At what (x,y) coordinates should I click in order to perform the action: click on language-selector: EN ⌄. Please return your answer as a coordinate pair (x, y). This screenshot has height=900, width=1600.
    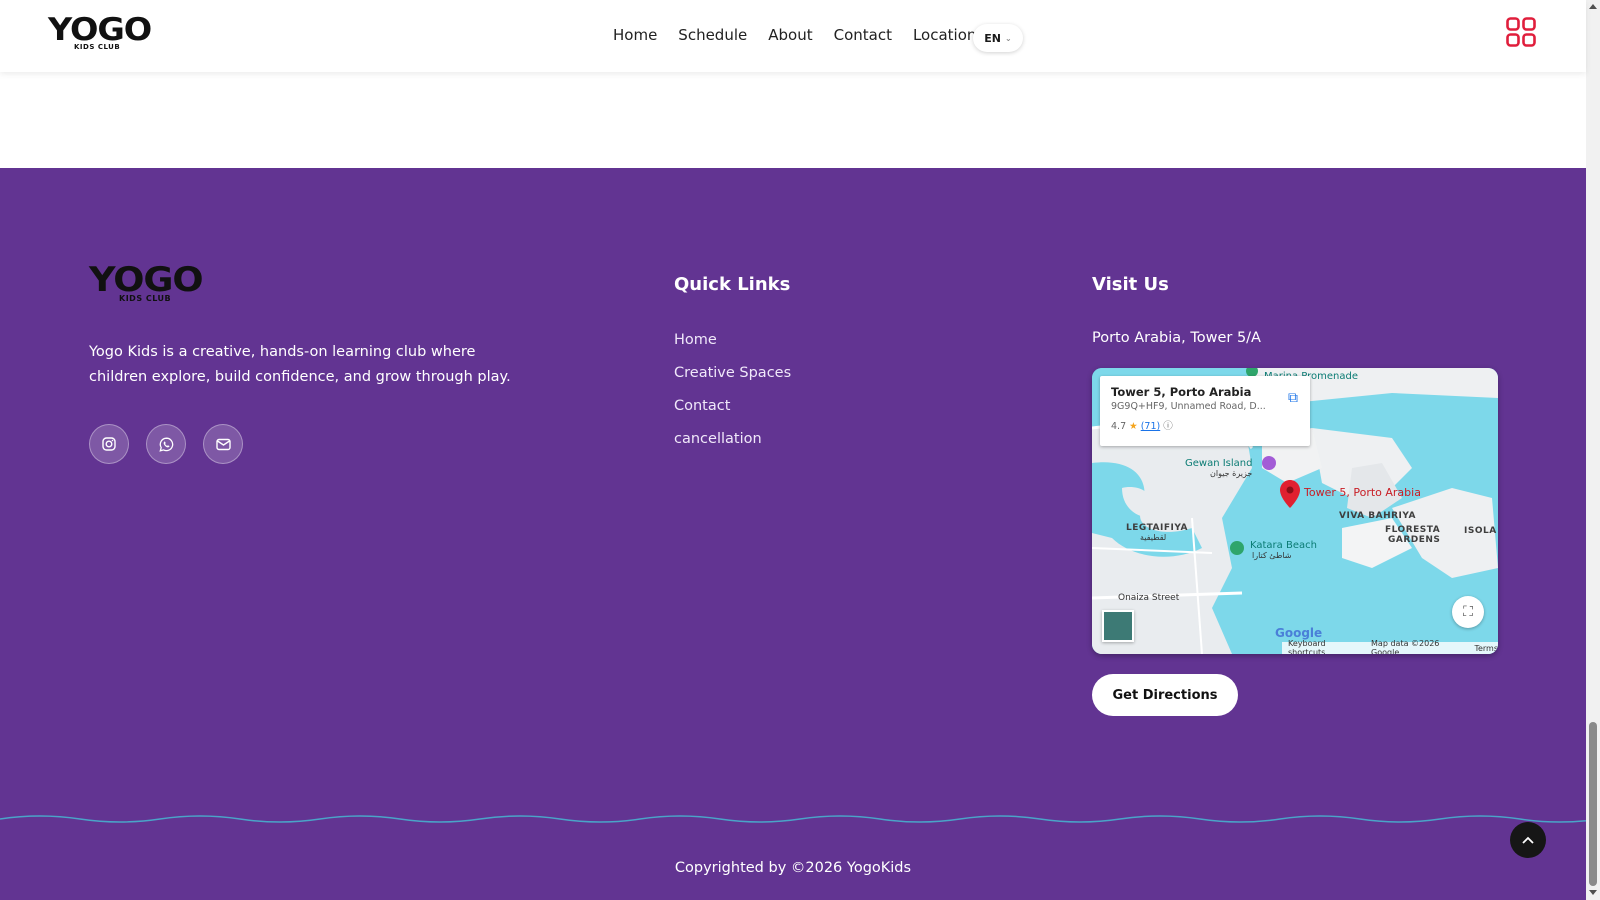
    Looking at the image, I should click on (998, 38).